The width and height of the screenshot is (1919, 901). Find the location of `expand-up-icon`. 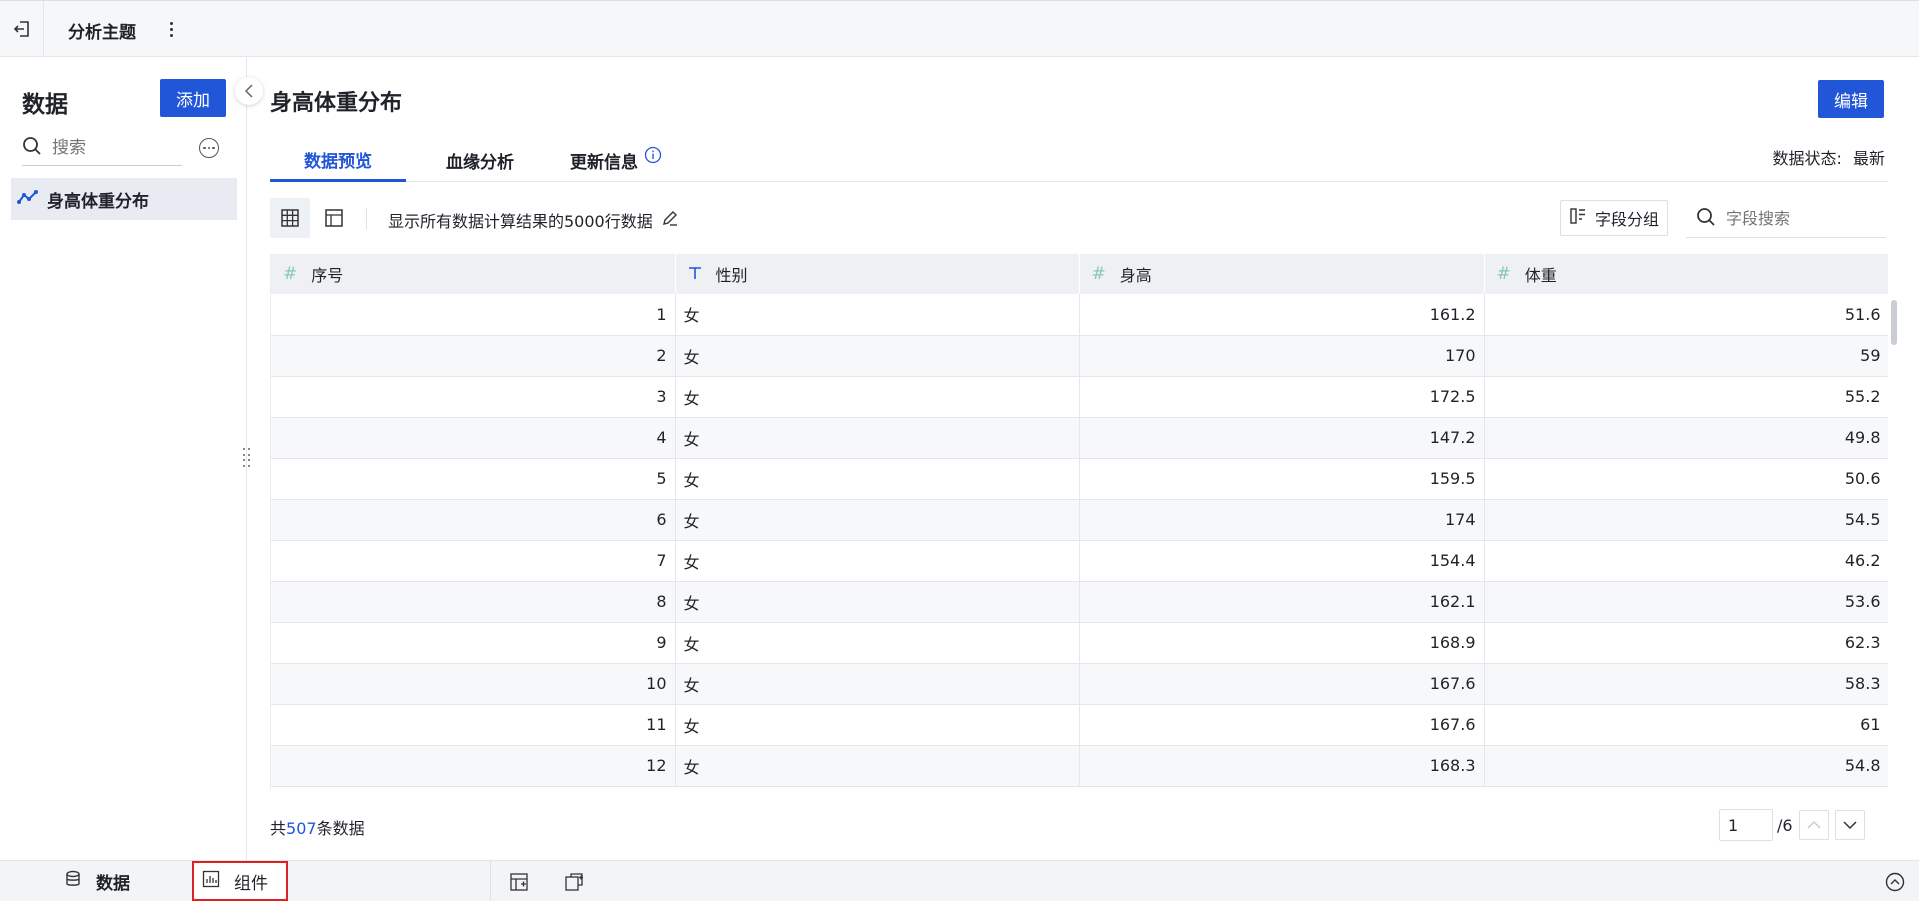

expand-up-icon is located at coordinates (1895, 884).